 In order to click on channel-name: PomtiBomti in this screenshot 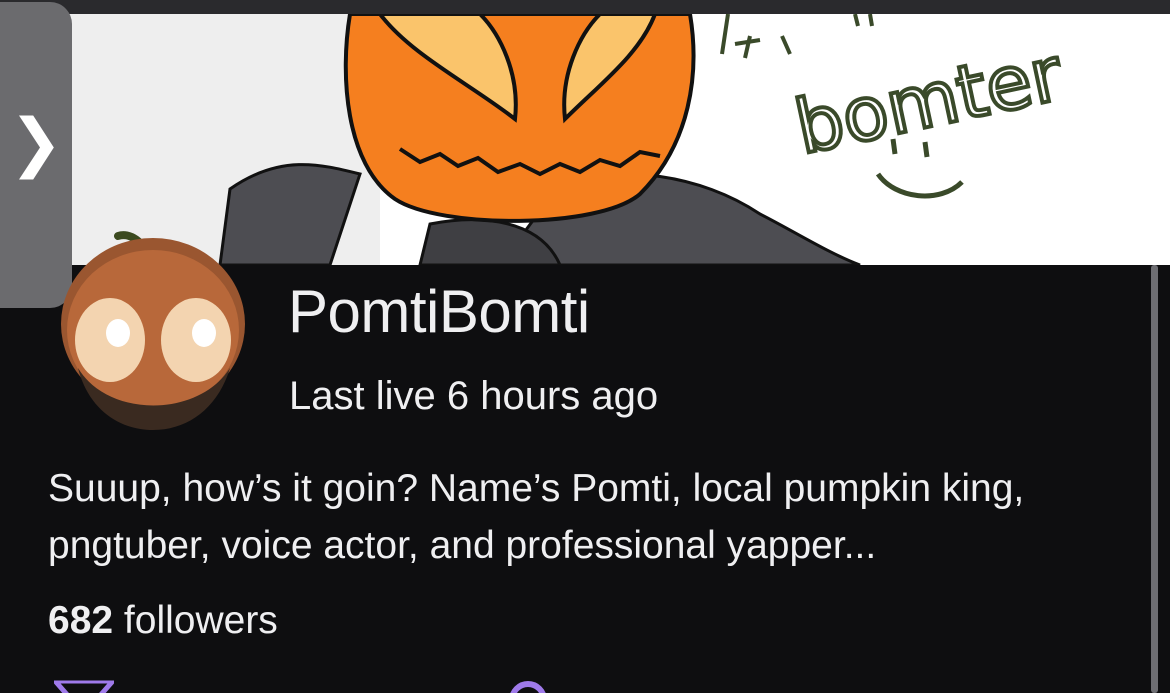, I will do `click(439, 312)`.